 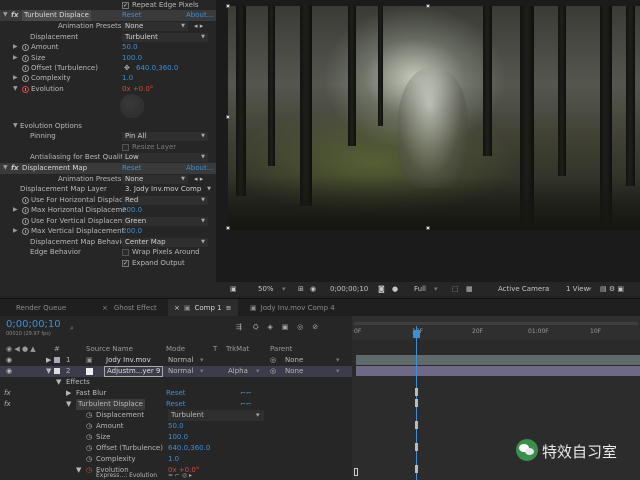 What do you see at coordinates (165, 221) in the screenshot?
I see `use-vertical-dropdown: Green` at bounding box center [165, 221].